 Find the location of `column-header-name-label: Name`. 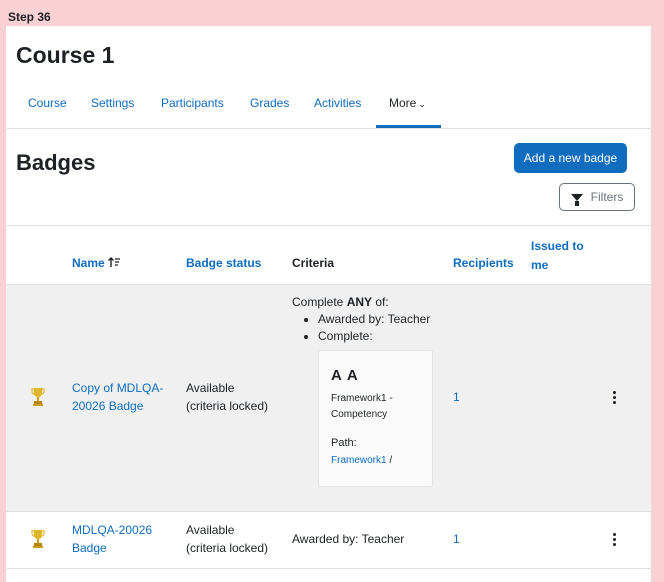

column-header-name-label: Name is located at coordinates (88, 263).